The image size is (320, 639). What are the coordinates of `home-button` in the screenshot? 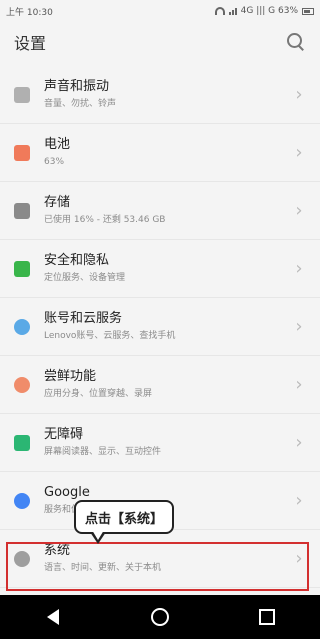 It's located at (160, 617).